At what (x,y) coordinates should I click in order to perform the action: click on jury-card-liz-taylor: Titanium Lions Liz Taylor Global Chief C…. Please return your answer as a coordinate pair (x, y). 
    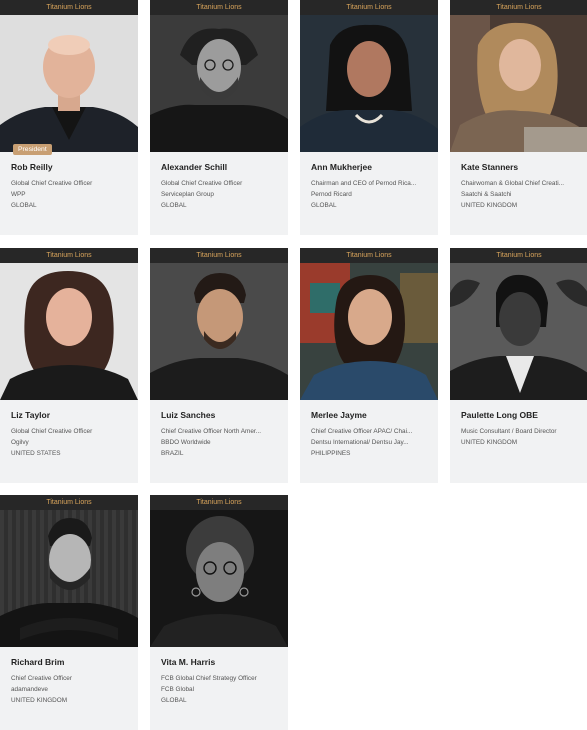
    Looking at the image, I should click on (69, 365).